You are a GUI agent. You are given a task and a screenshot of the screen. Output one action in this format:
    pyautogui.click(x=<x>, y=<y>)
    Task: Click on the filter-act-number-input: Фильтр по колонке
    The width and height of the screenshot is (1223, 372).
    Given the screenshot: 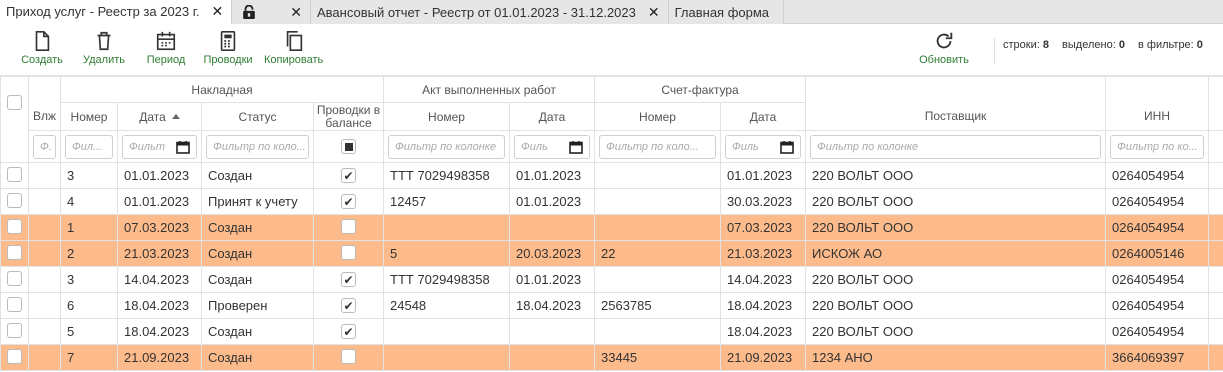 What is the action you would take?
    pyautogui.click(x=447, y=146)
    